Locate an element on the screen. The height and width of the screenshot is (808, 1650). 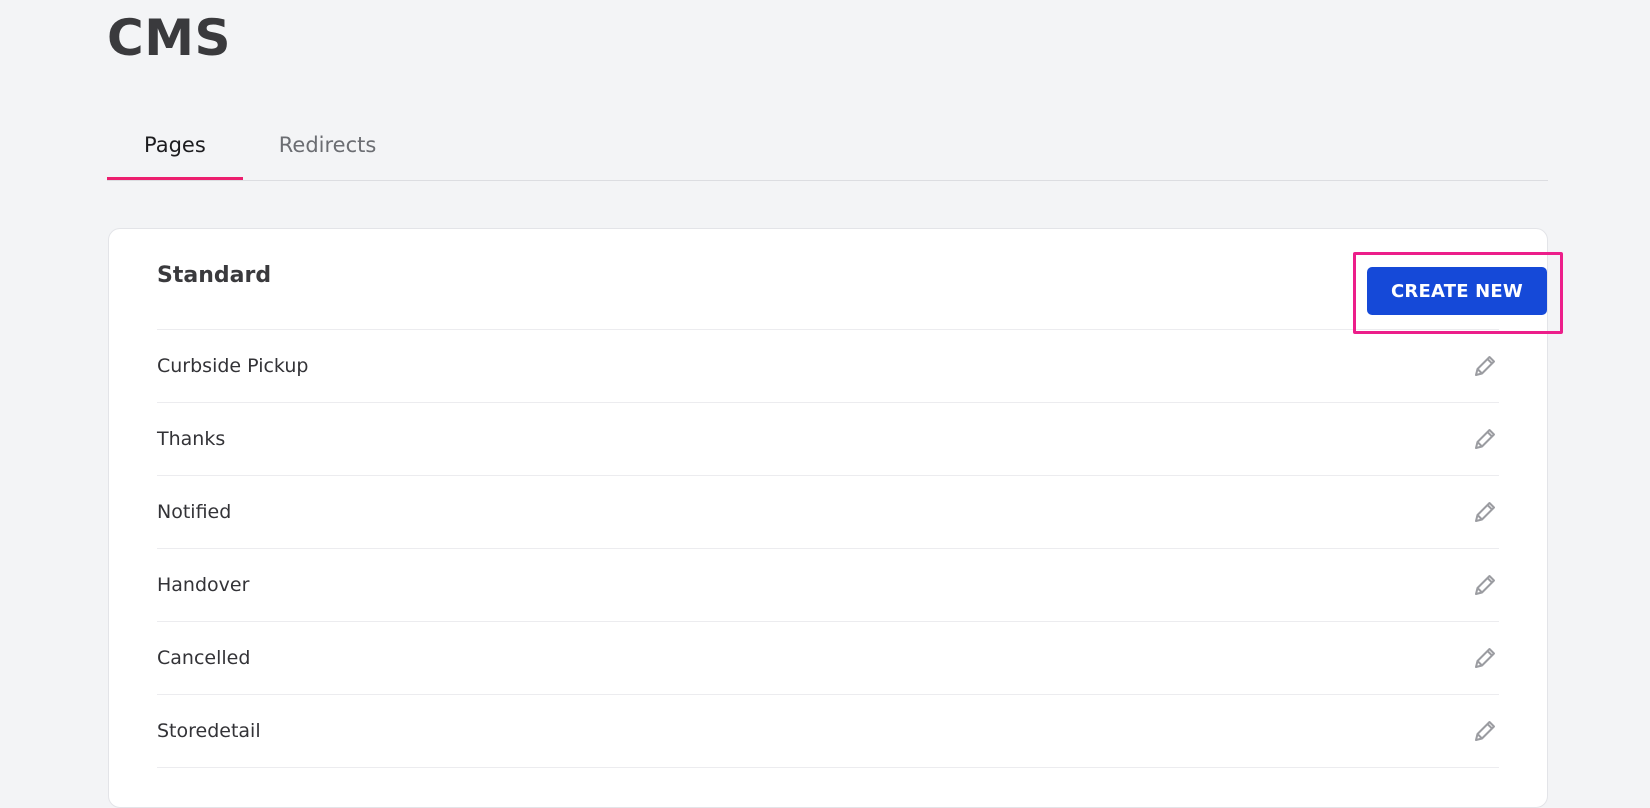
list-item: Thanks is located at coordinates (828, 439).